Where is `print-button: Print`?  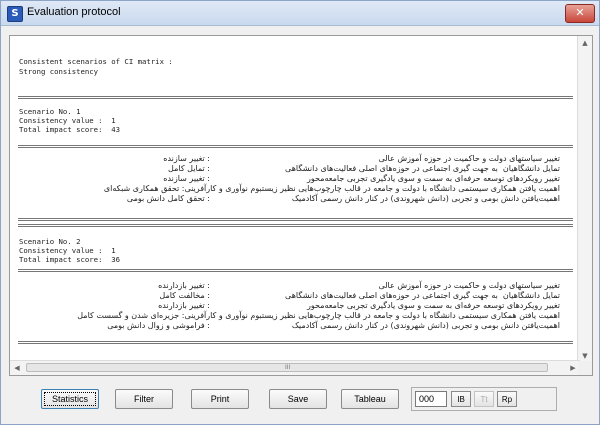
print-button: Print is located at coordinates (220, 399).